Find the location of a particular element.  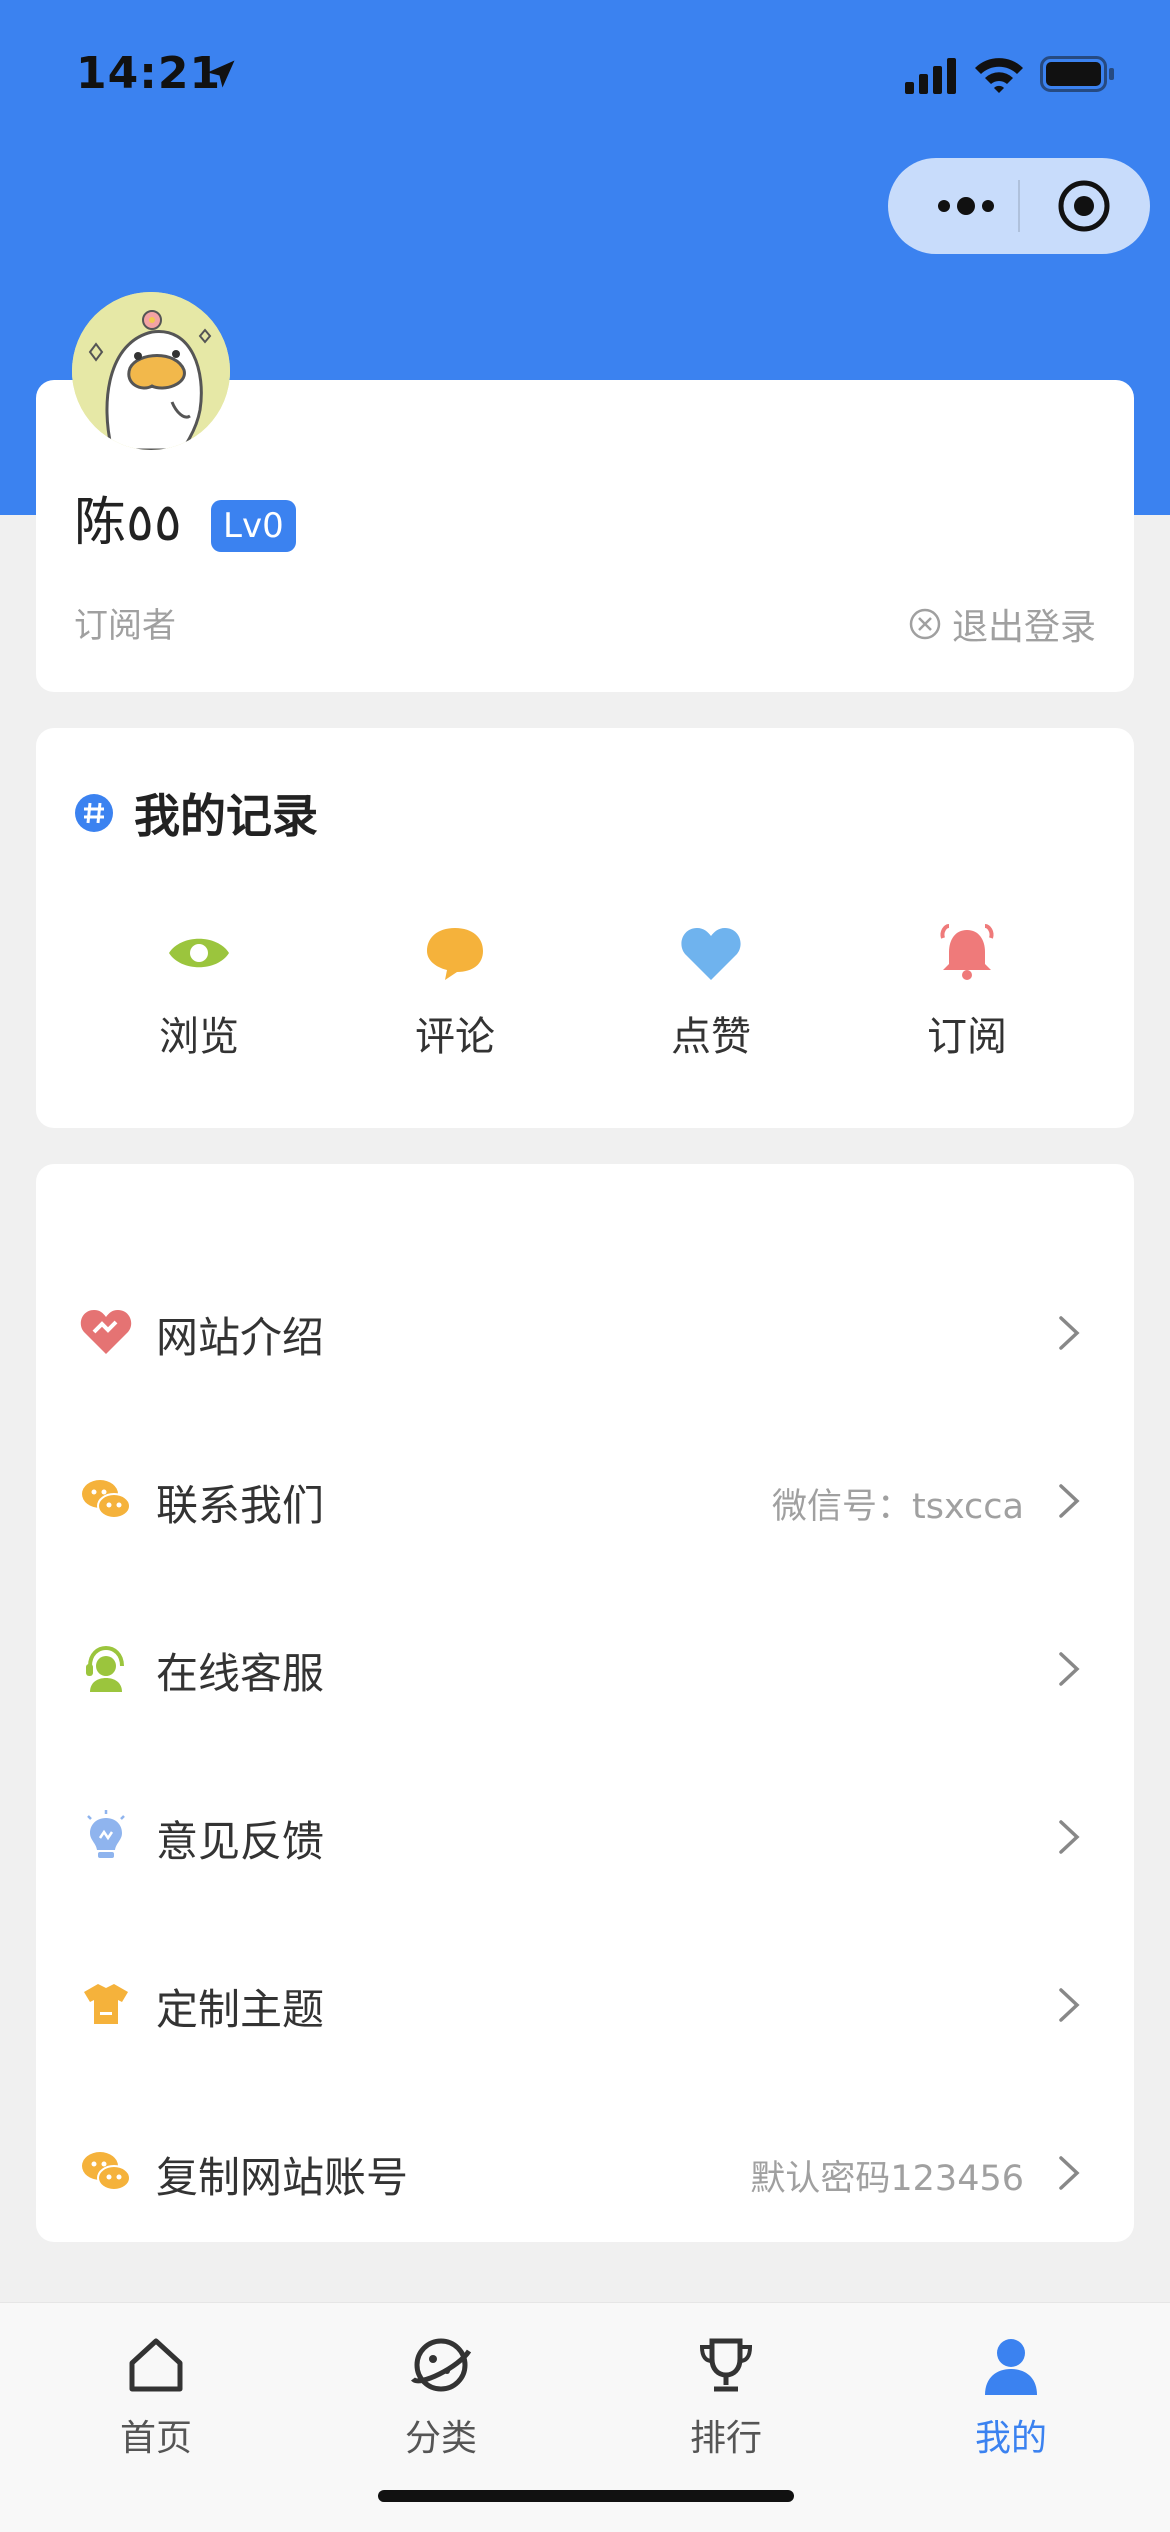

default-password: 默认密码123456 is located at coordinates (887, 2179).